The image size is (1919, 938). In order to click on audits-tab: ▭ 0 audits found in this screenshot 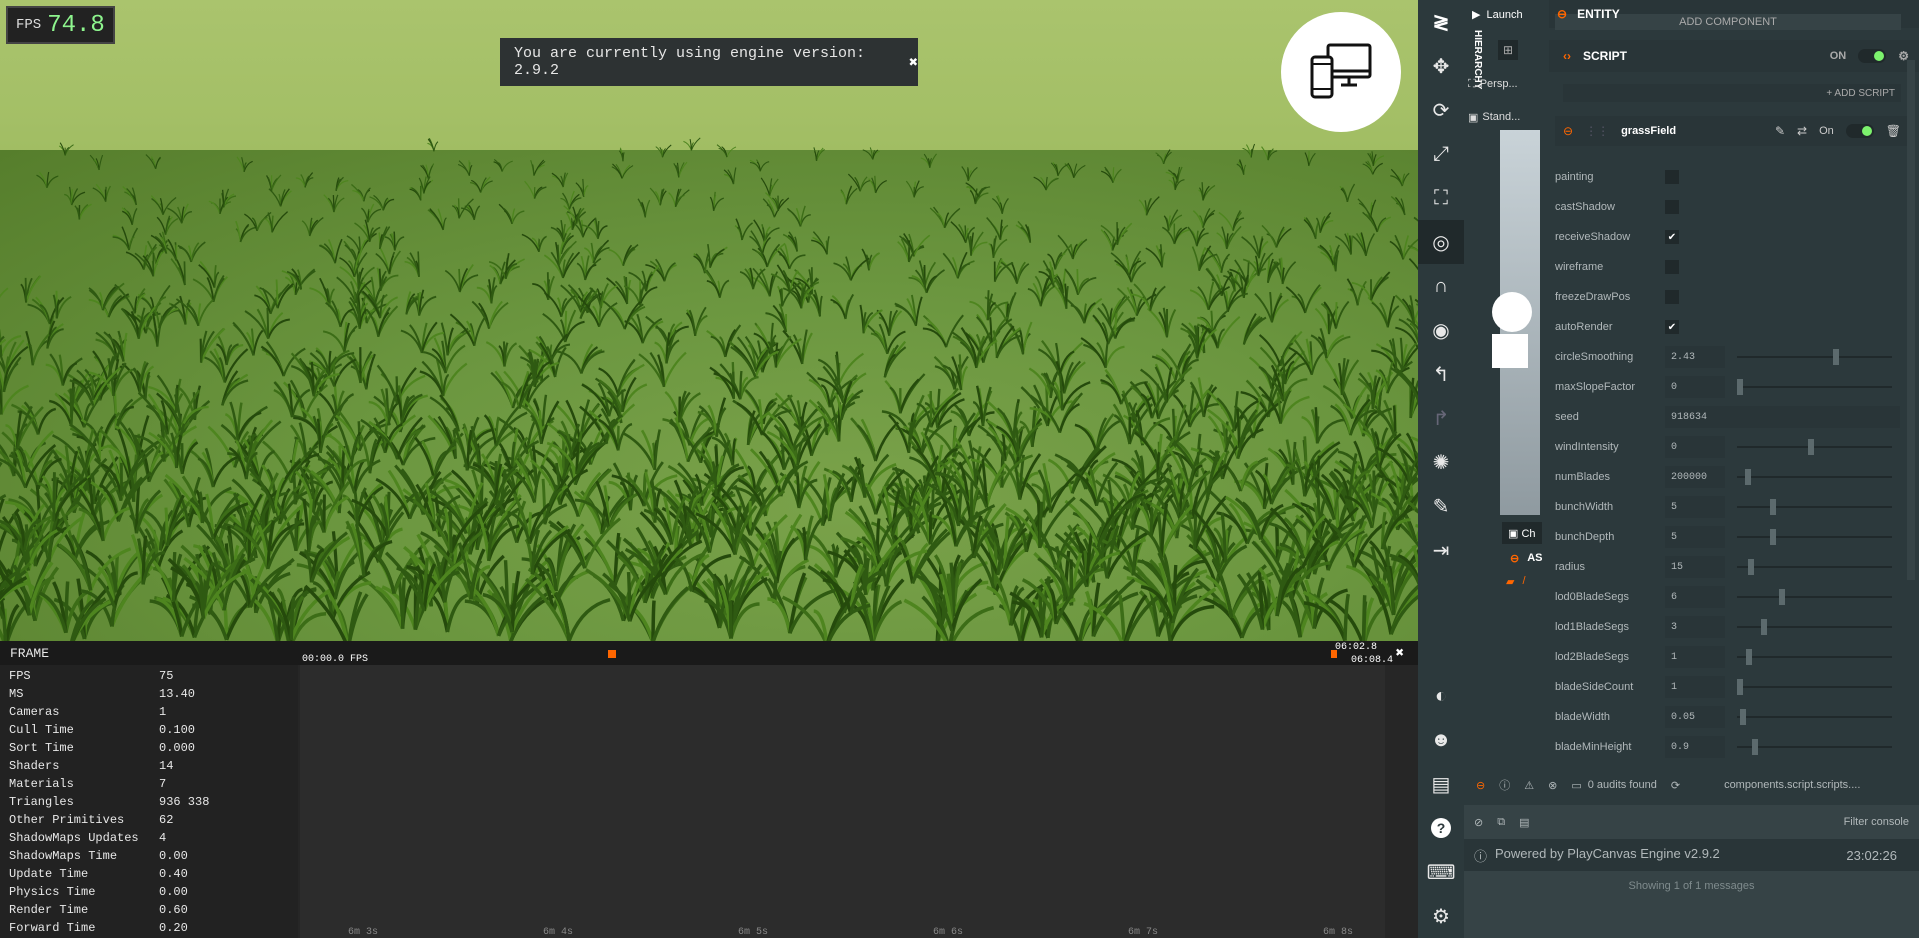, I will do `click(1614, 785)`.